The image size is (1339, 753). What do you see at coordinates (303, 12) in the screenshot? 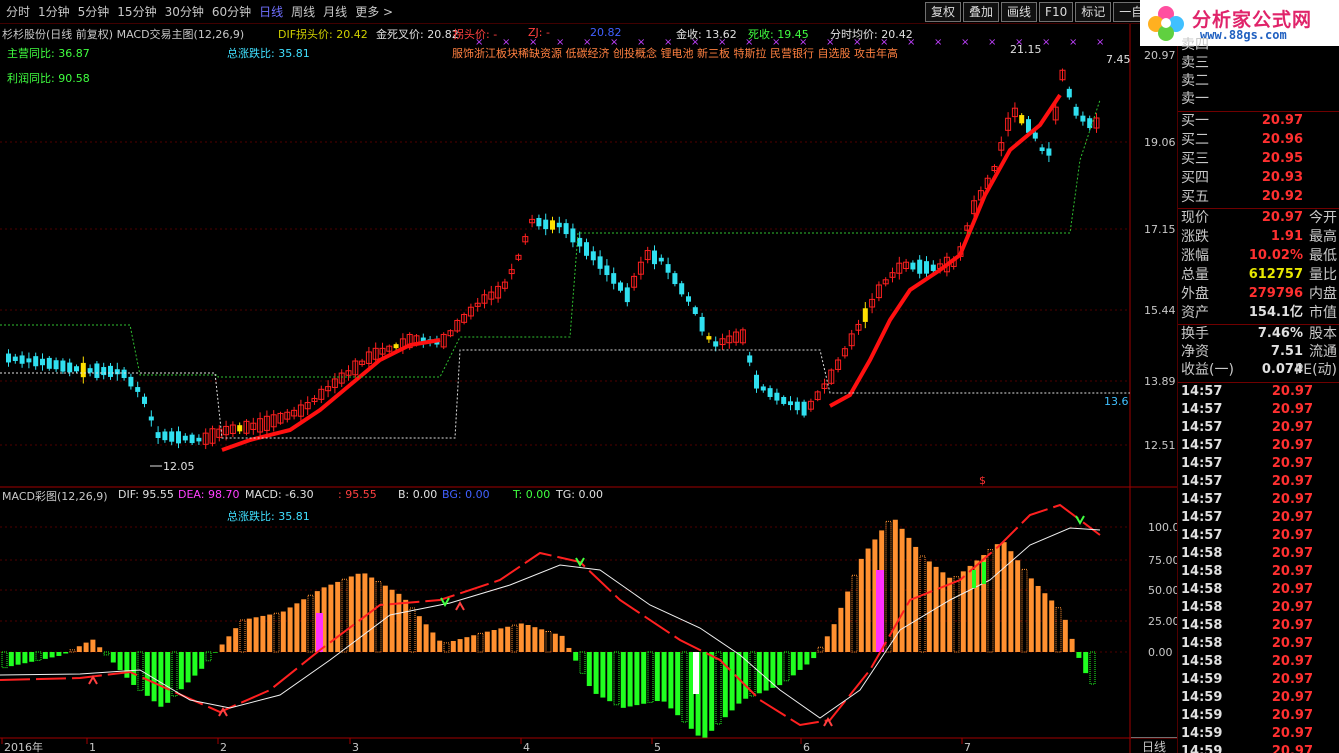
I see `tab-timeframe-7: 周线` at bounding box center [303, 12].